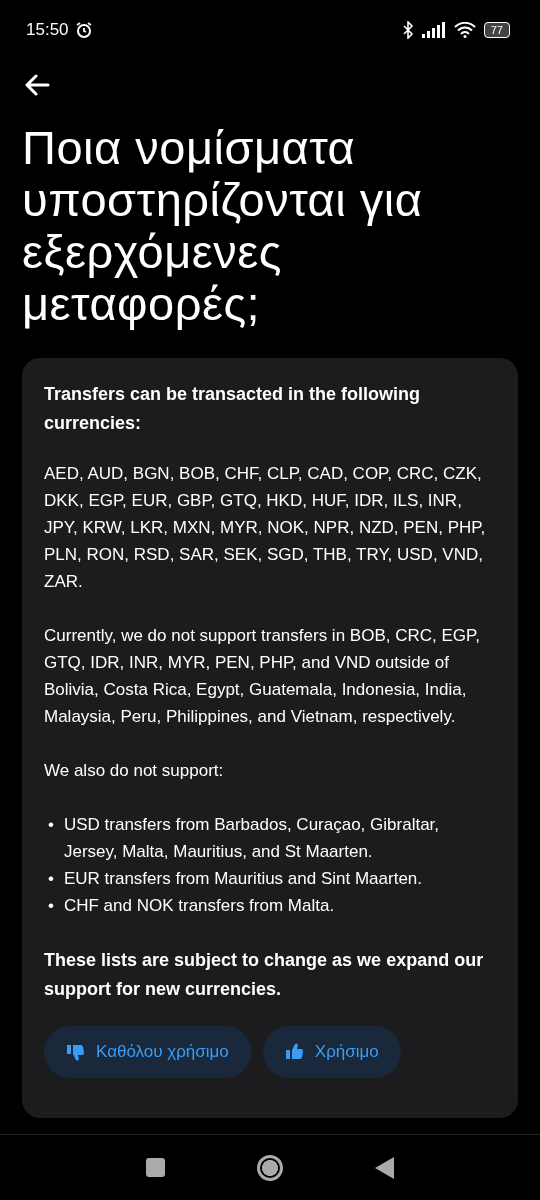 This screenshot has width=540, height=1200. What do you see at coordinates (384, 1167) in the screenshot?
I see `back-nav-button` at bounding box center [384, 1167].